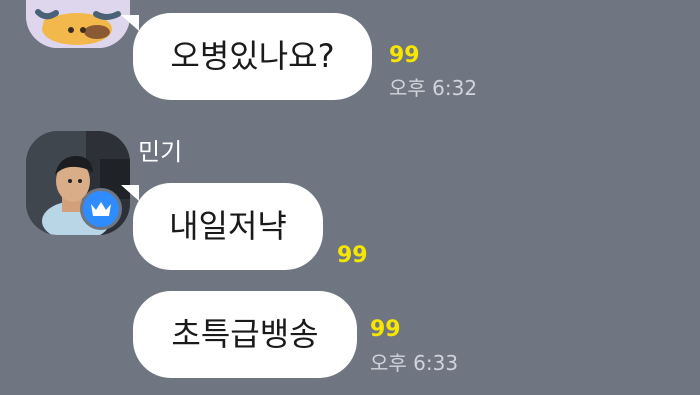  I want to click on message-bubble: 내일저냑, so click(228, 226).